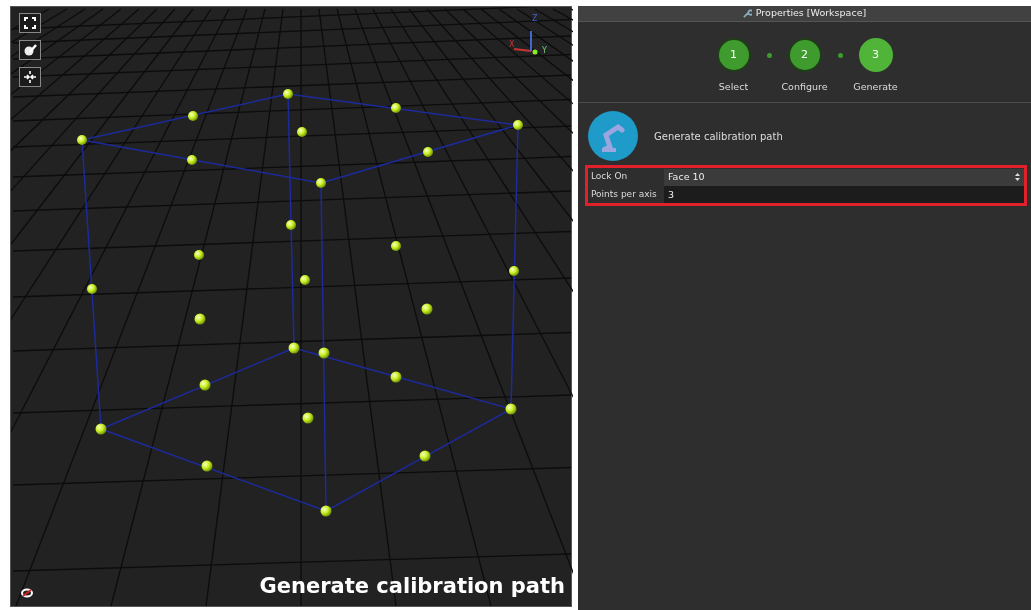 This screenshot has width=1031, height=610. Describe the element at coordinates (512, 45) in the screenshot. I see `x-axis-label: X` at that location.